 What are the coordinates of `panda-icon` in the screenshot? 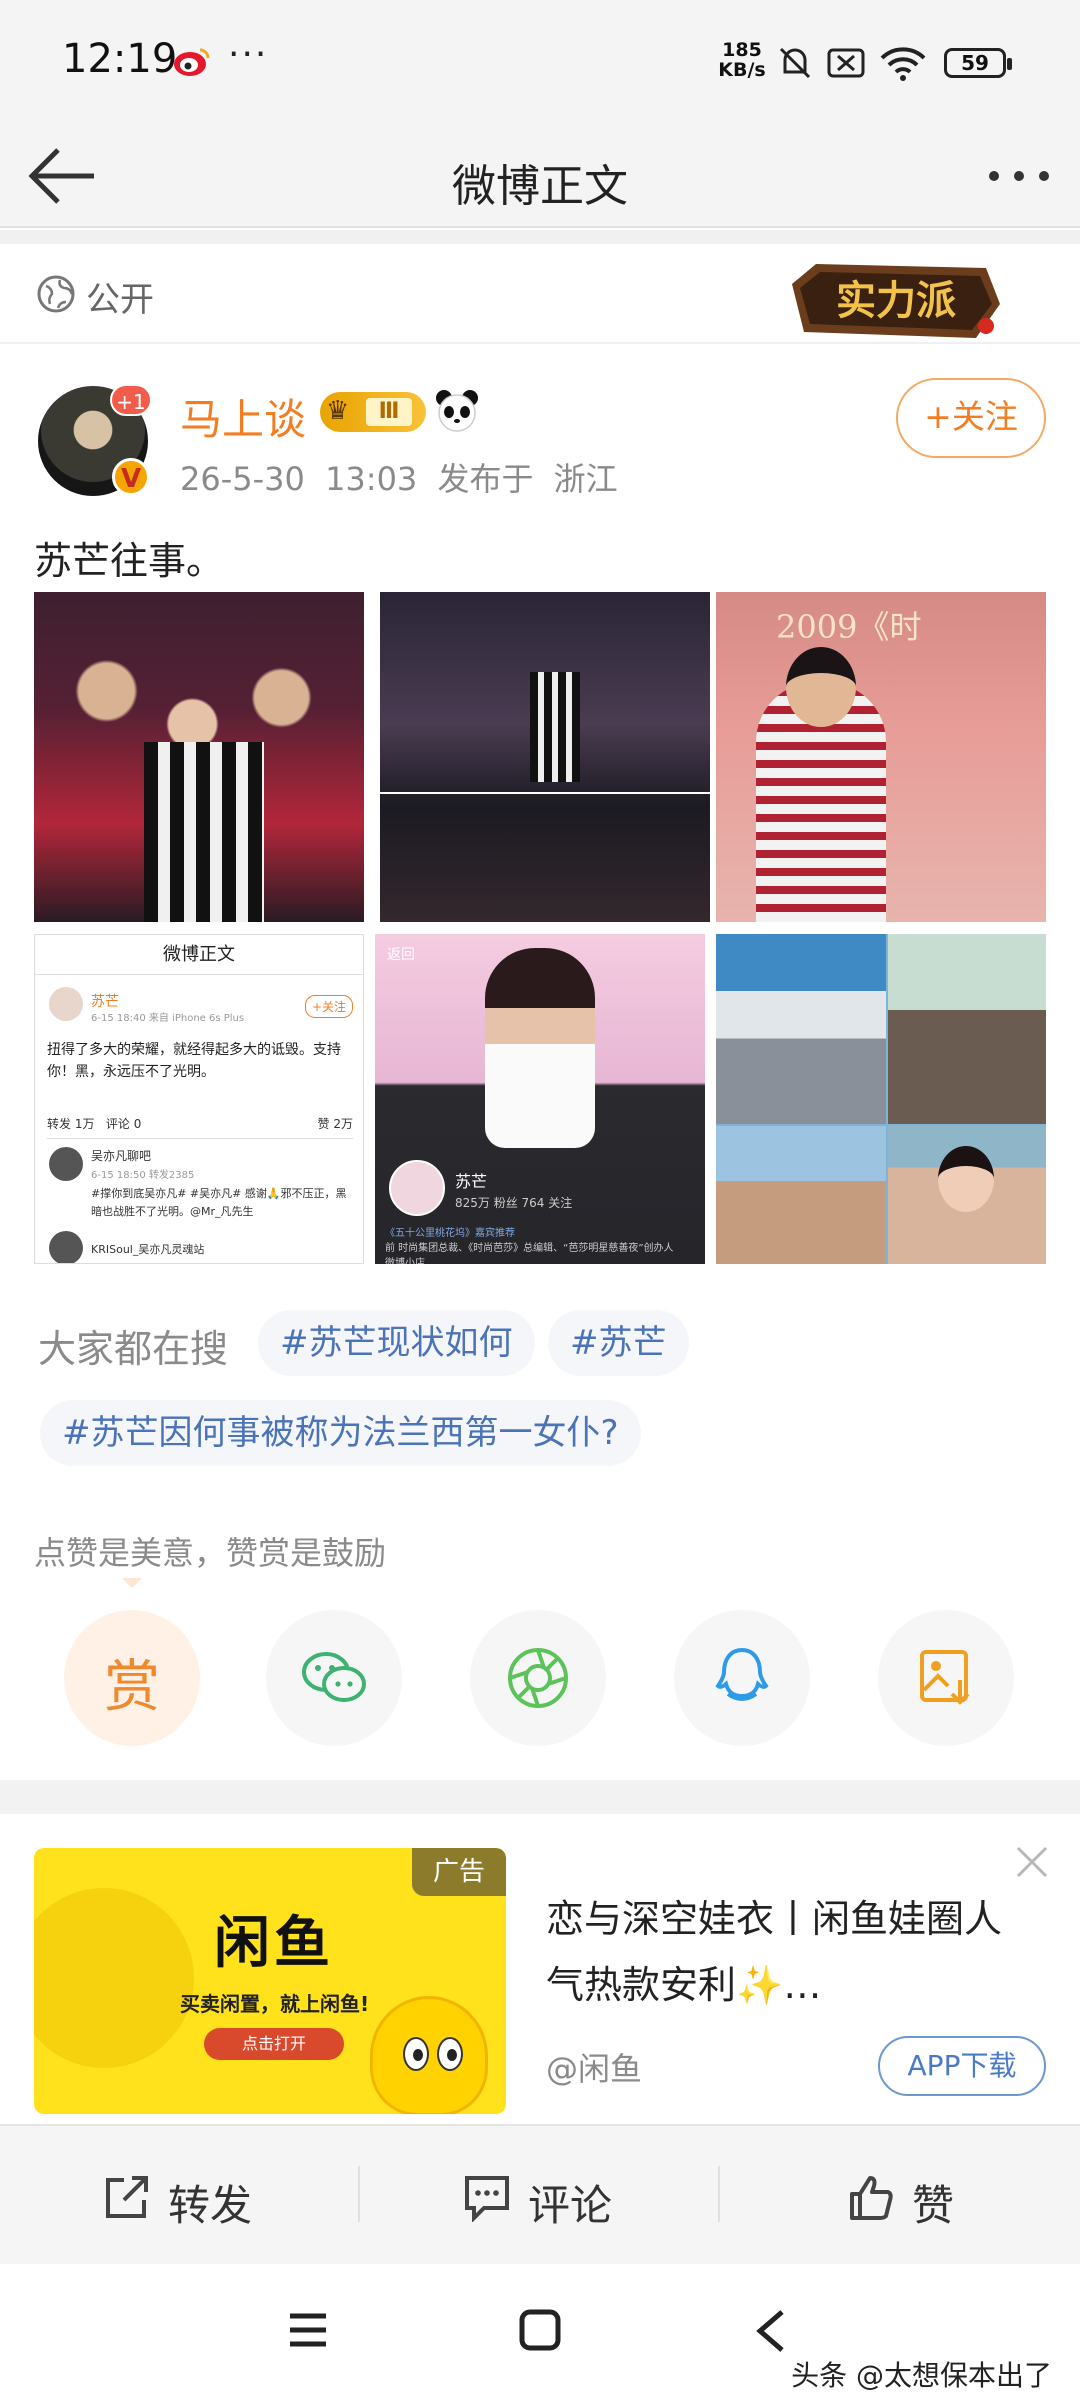 It's located at (457, 411).